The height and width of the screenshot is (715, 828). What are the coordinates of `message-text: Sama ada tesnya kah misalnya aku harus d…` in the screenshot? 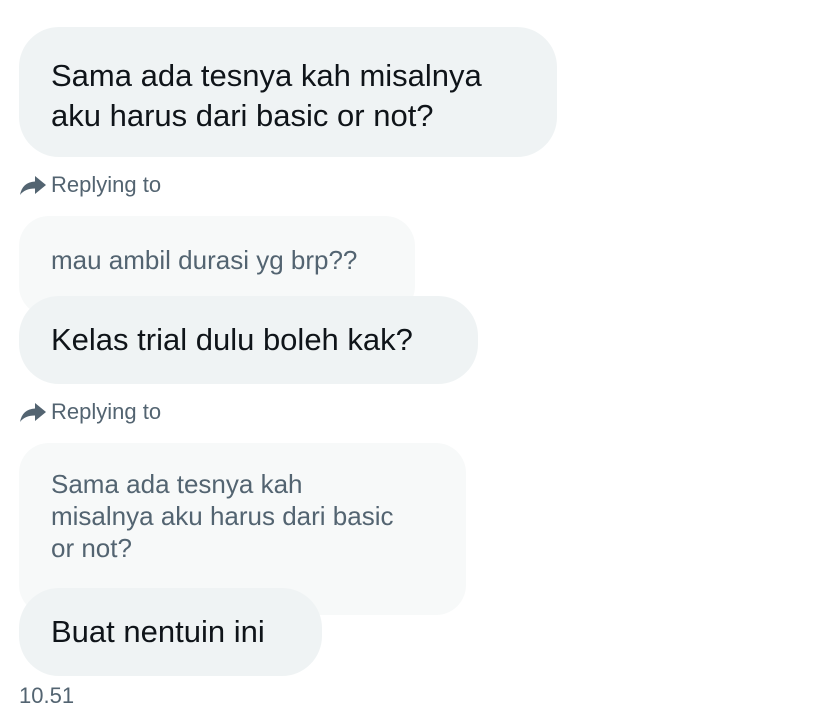 It's located at (266, 95).